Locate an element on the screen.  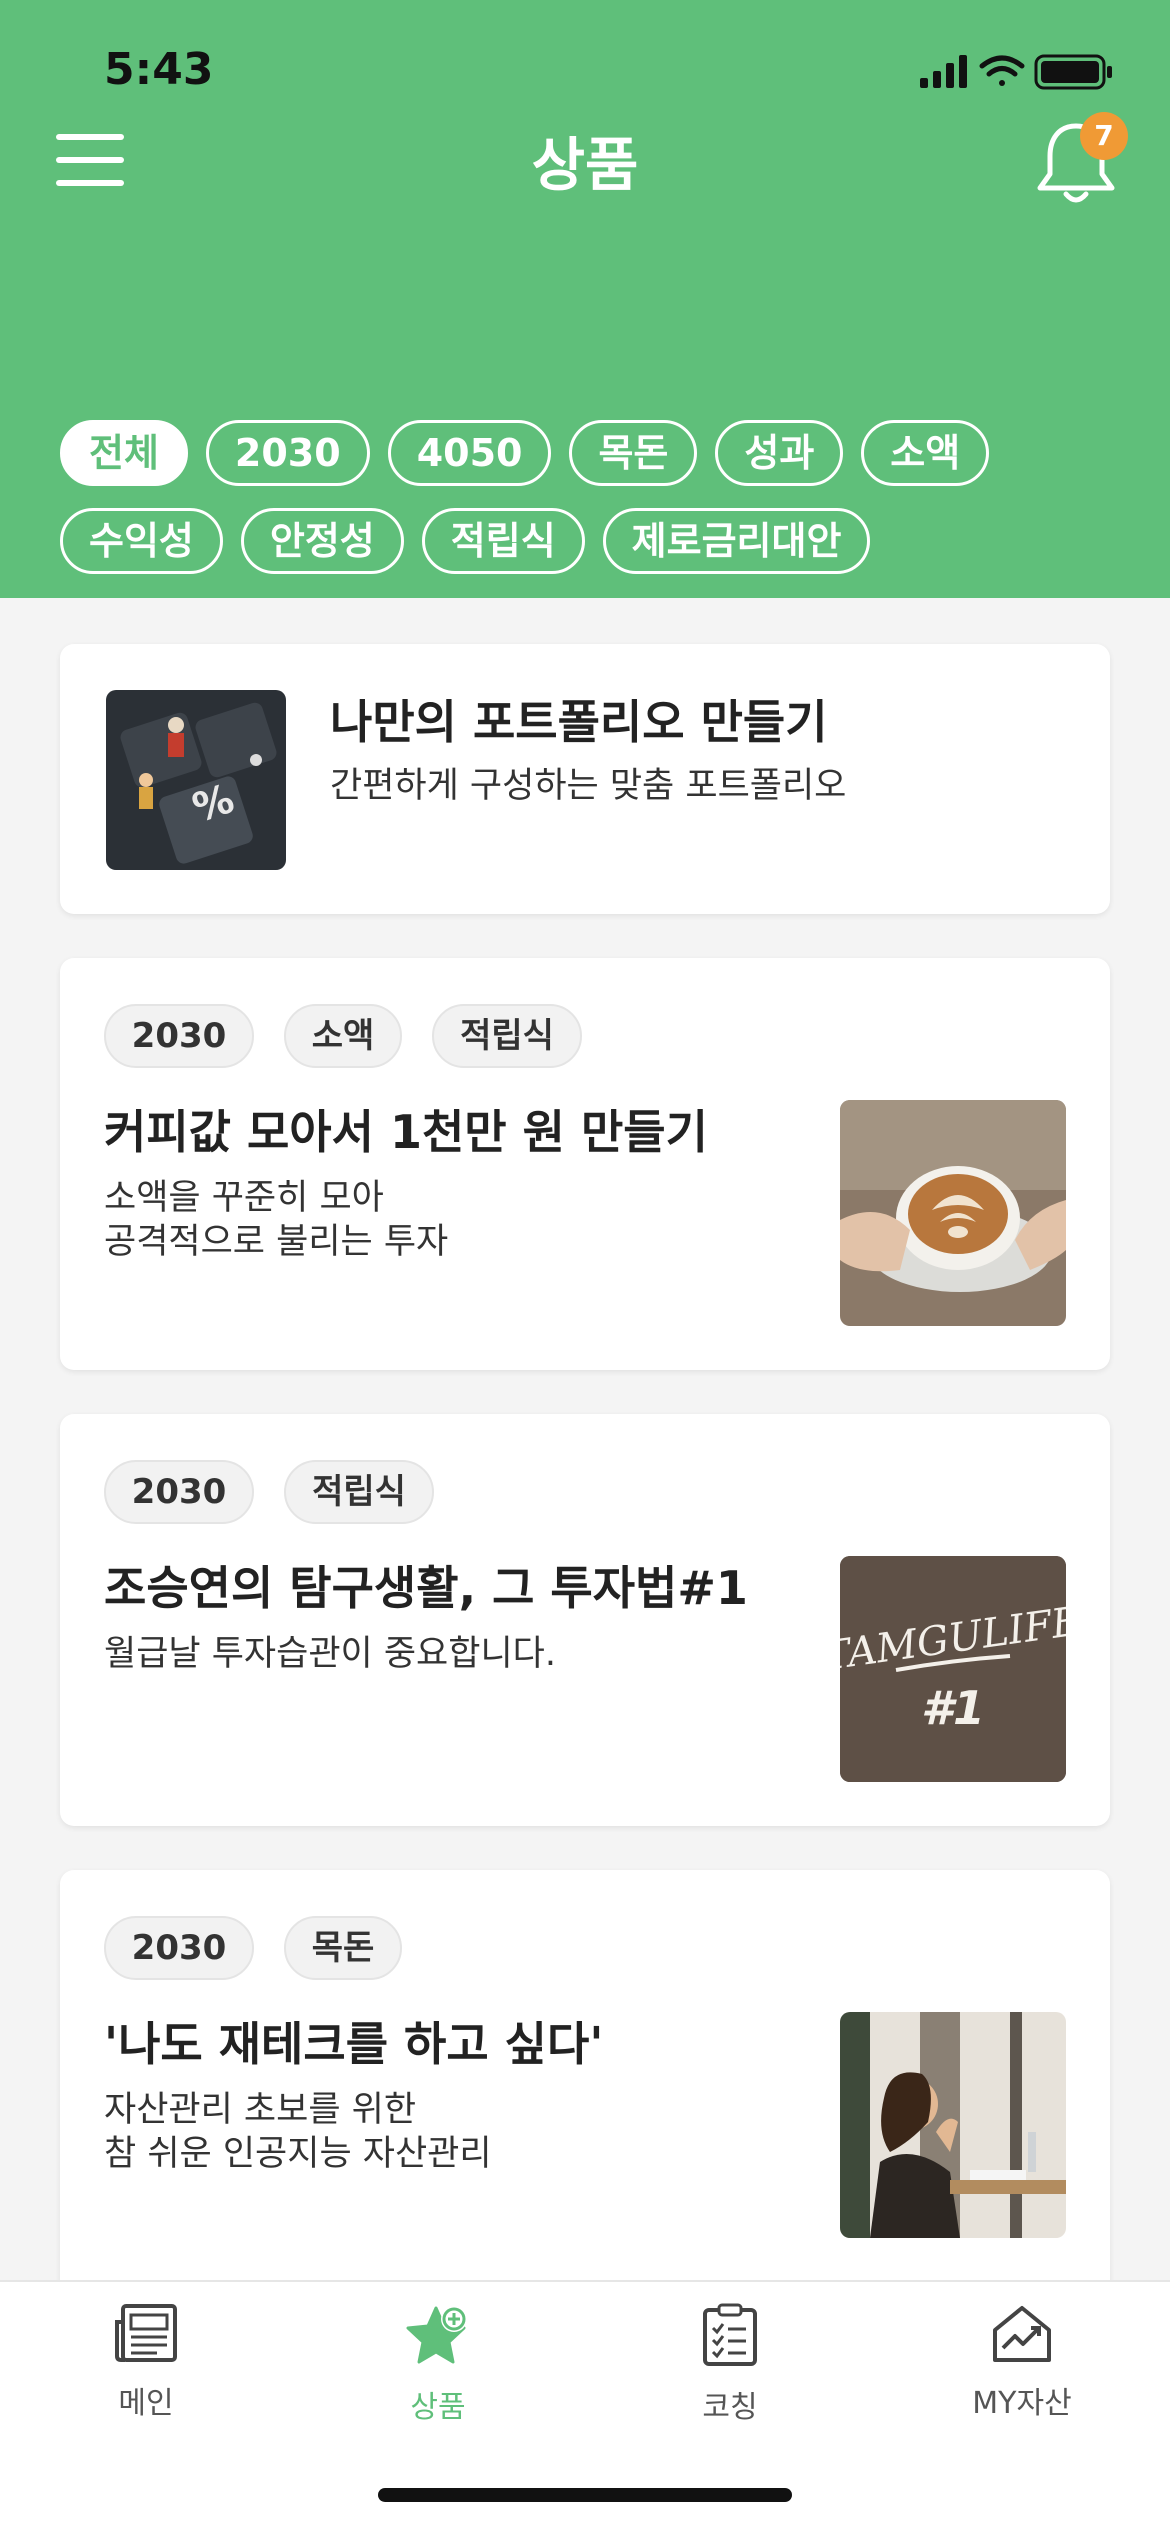
battery-icon is located at coordinates (1073, 72).